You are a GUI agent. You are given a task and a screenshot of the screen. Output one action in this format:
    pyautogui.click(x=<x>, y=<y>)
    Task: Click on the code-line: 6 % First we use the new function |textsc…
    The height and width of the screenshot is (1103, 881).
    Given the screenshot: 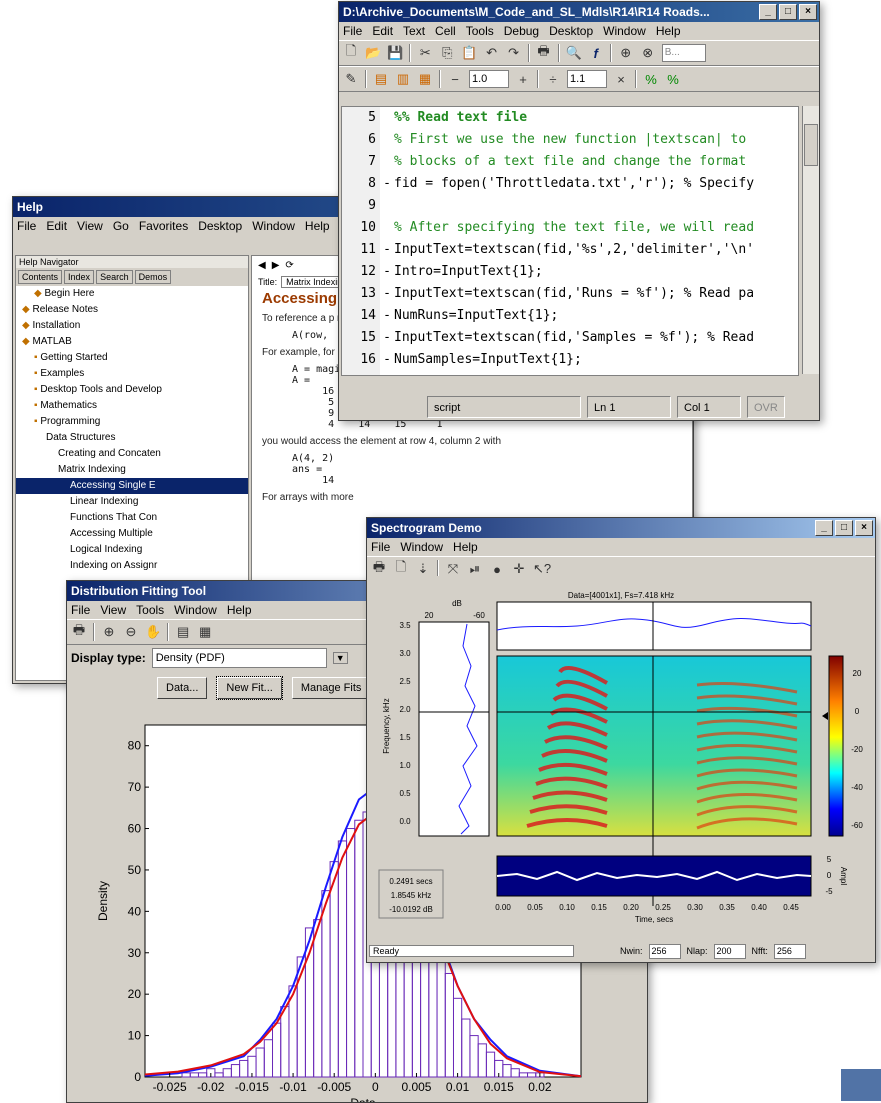 What is the action you would take?
    pyautogui.click(x=570, y=140)
    